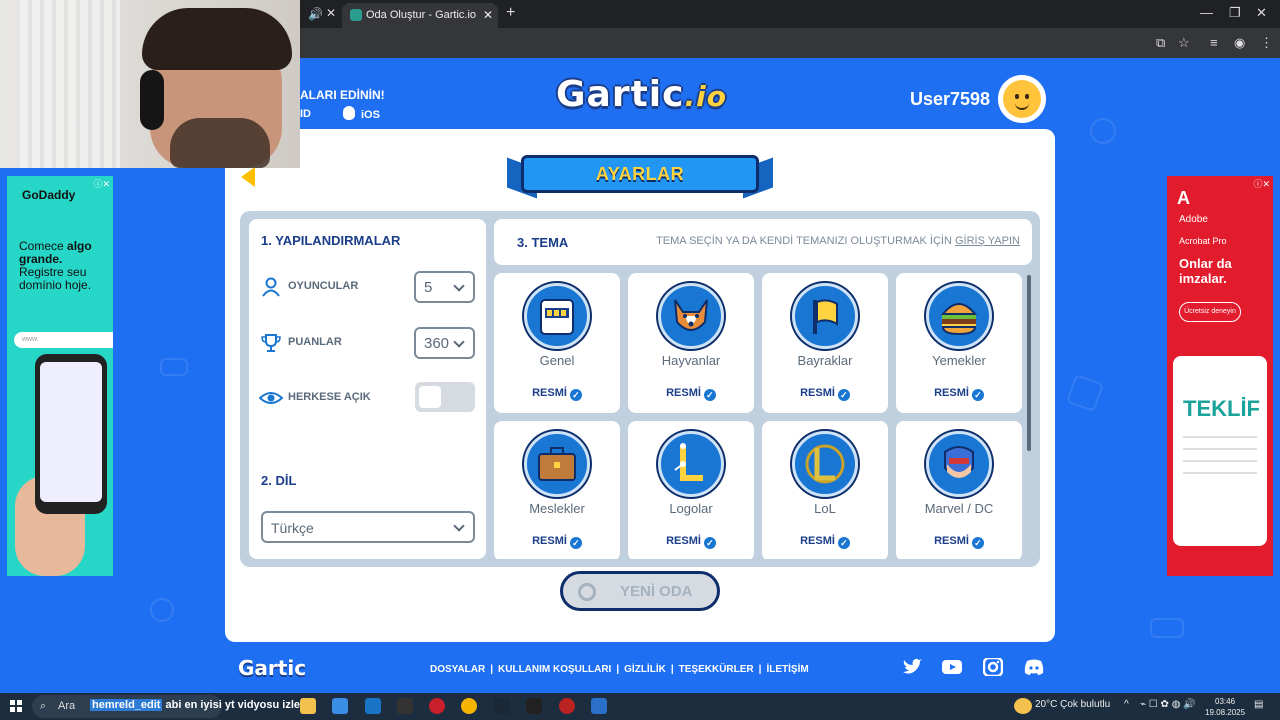 The width and height of the screenshot is (1280, 720). What do you see at coordinates (1258, 704) in the screenshot?
I see `notifications-icon: ▤` at bounding box center [1258, 704].